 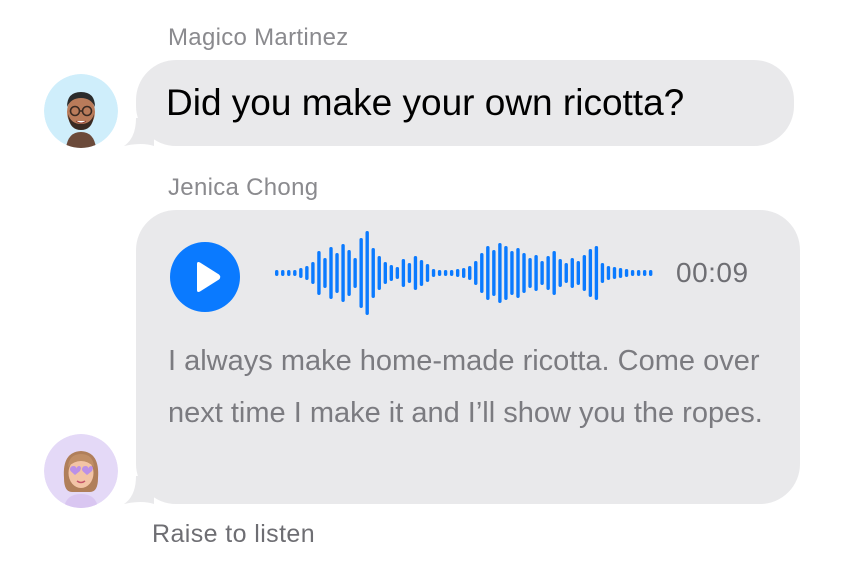 What do you see at coordinates (243, 187) in the screenshot?
I see `sender-name: Jenica Chong` at bounding box center [243, 187].